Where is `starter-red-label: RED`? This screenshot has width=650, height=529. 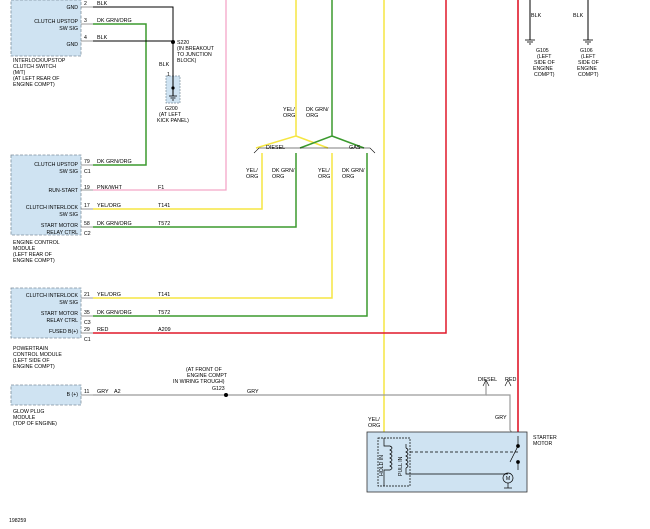 starter-red-label: RED is located at coordinates (510, 380).